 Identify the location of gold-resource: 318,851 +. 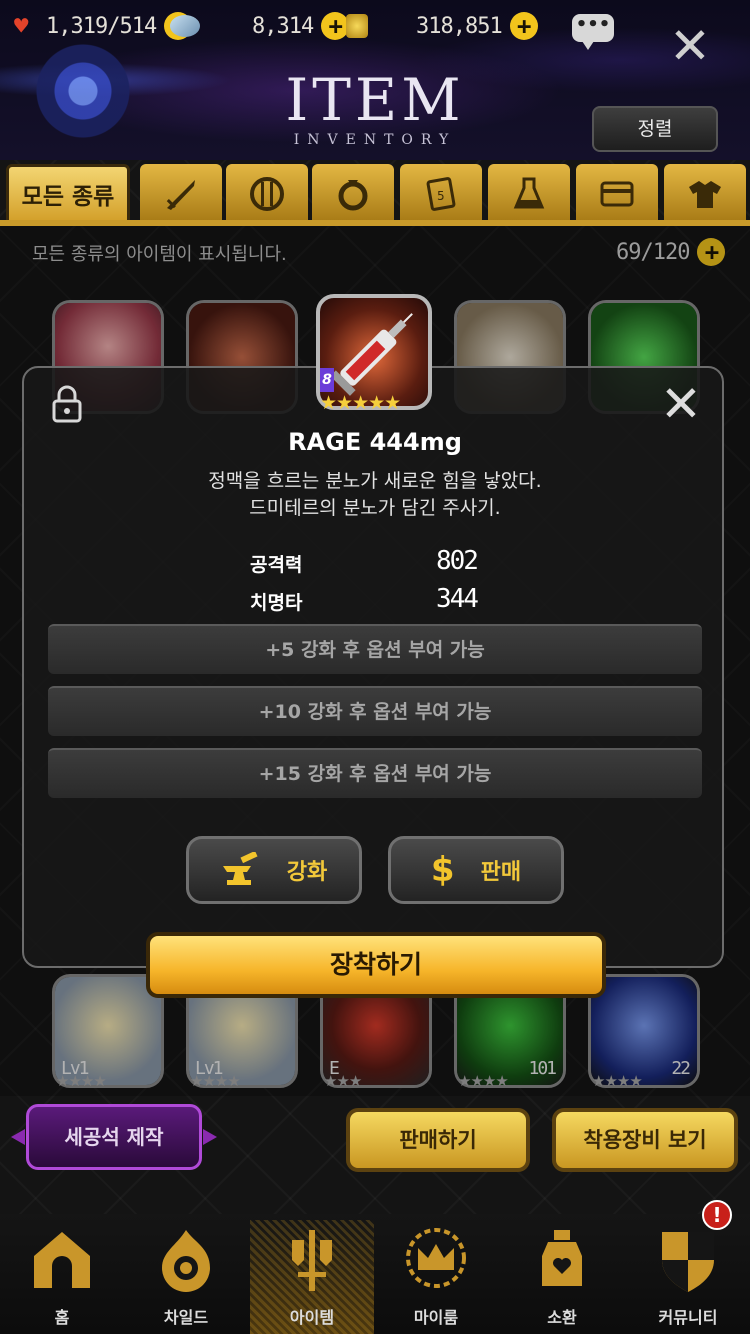
(442, 26).